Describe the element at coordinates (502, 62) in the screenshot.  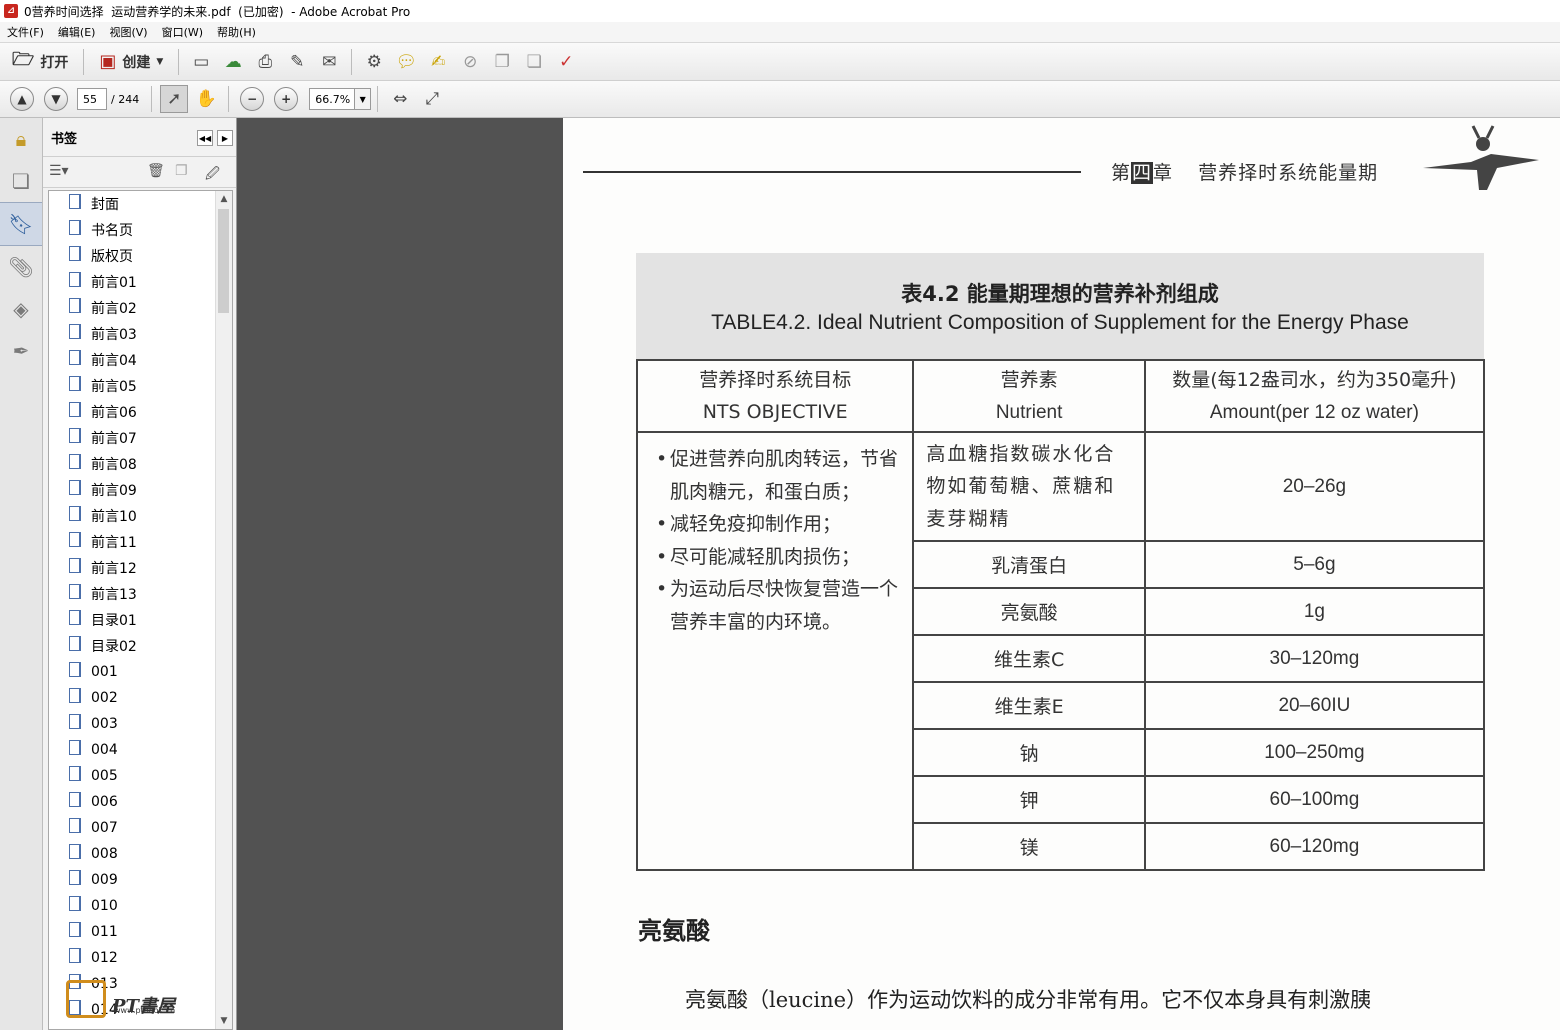
I see `export-icon: ❐` at that location.